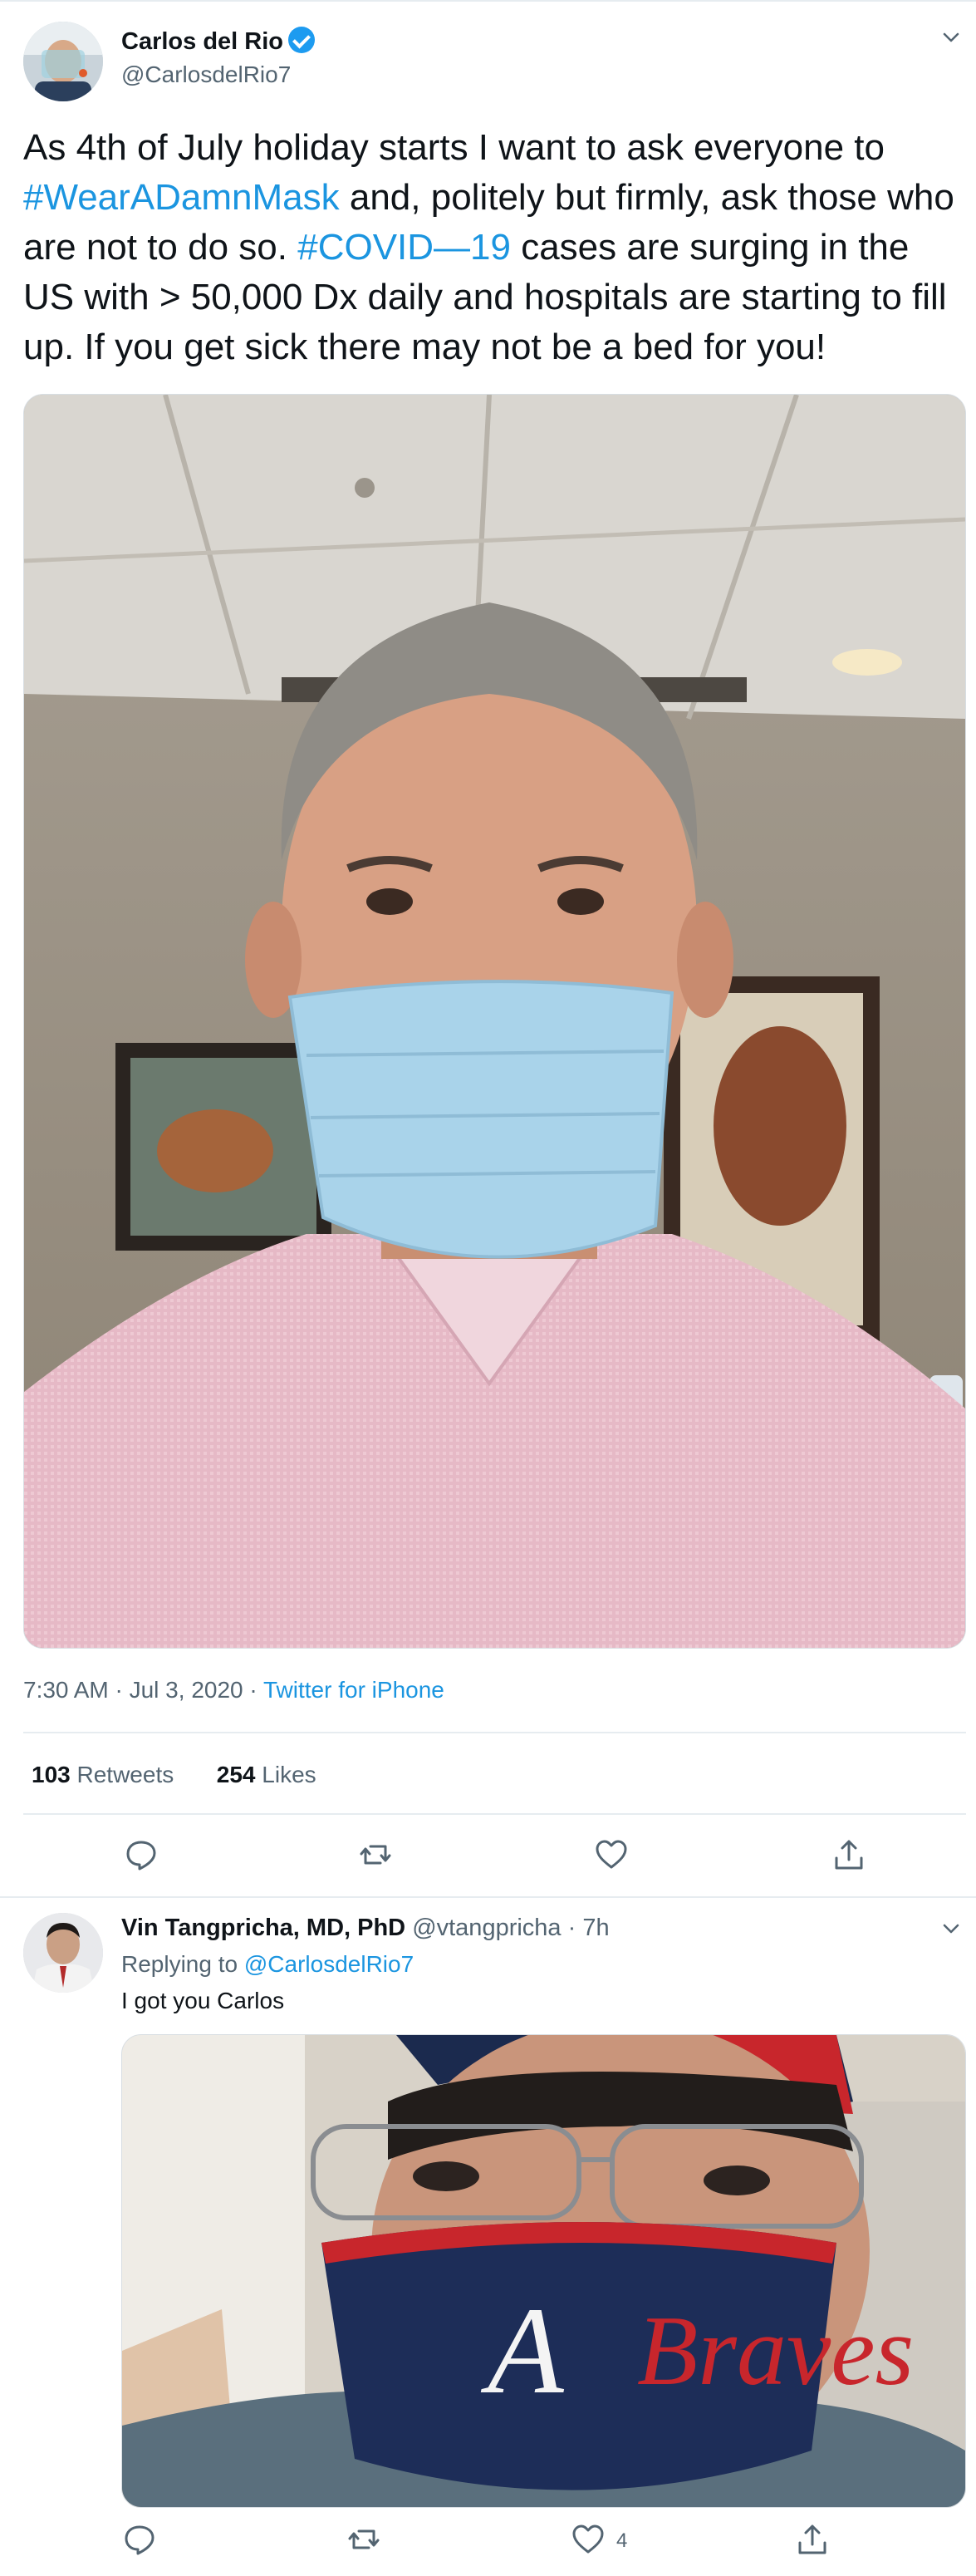 The image size is (976, 2576). Describe the element at coordinates (488, 1897) in the screenshot. I see `tweet-divider` at that location.